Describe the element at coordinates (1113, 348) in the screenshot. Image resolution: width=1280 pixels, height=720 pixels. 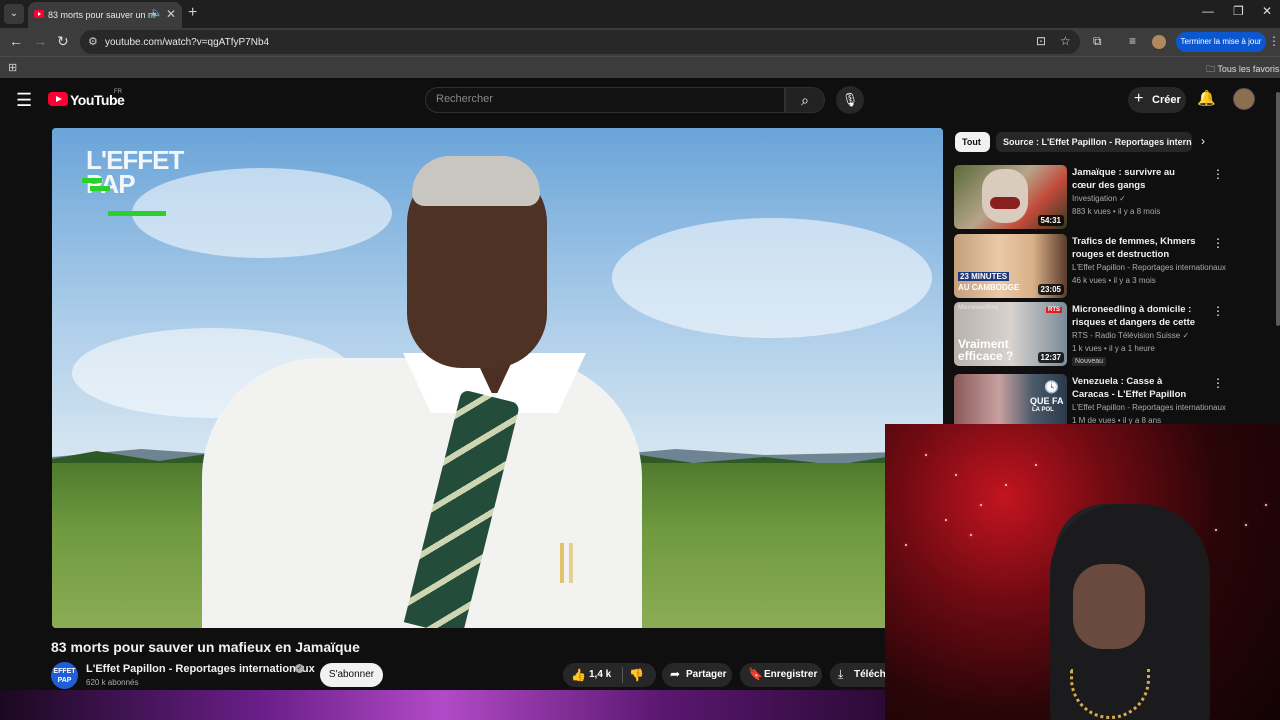
I see `recommendation-meta: 1 k vues • il y a 1 heure` at that location.